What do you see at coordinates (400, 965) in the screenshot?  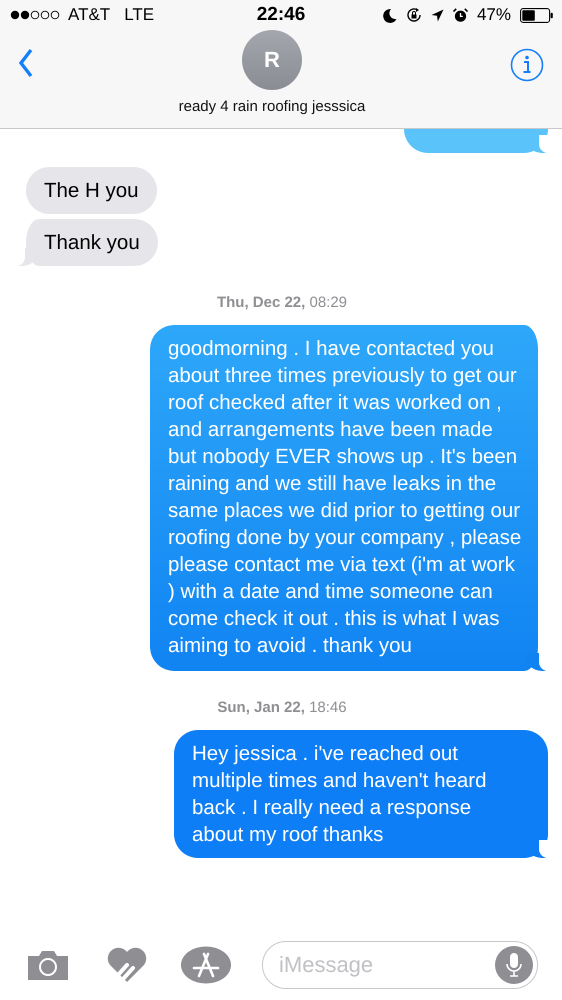 I see `message-input-field: iMessage` at bounding box center [400, 965].